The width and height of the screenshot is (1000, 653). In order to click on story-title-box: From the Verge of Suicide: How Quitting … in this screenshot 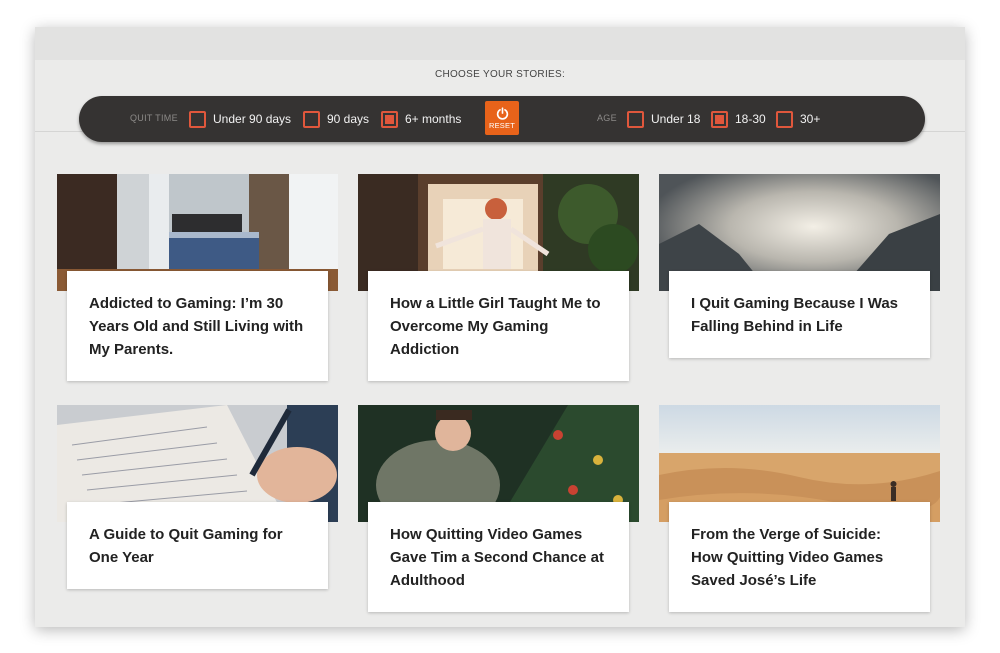, I will do `click(799, 557)`.